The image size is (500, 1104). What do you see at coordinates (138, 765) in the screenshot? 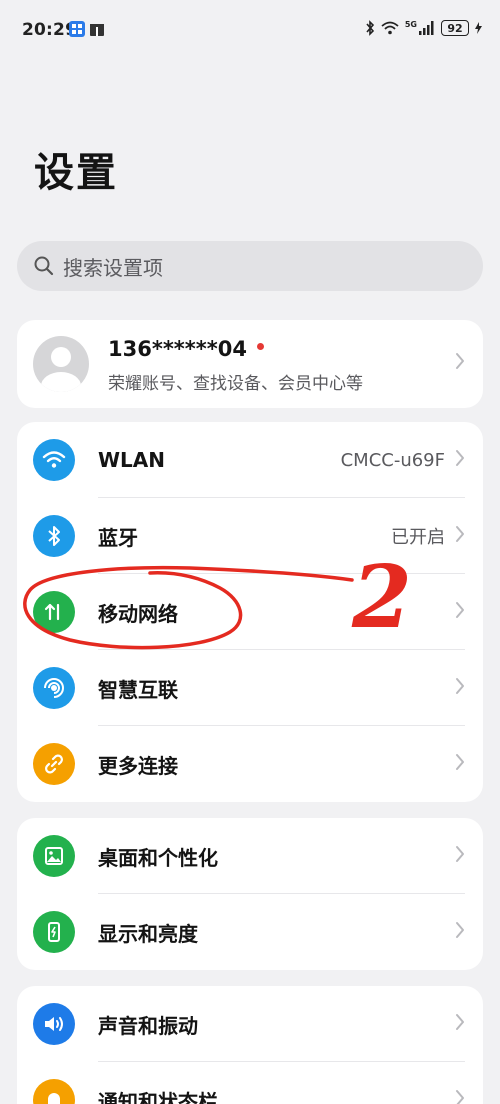
I see `more-connections-label: 更多连接` at bounding box center [138, 765].